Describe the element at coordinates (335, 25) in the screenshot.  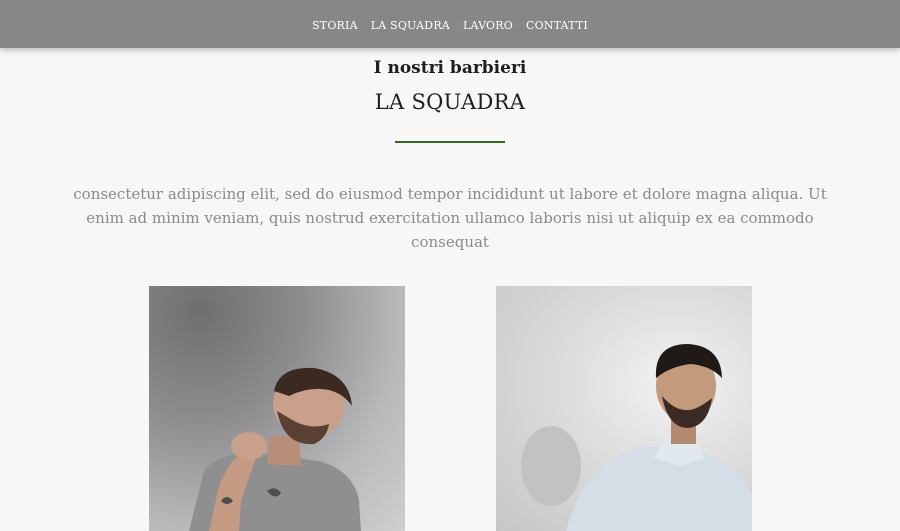
I see `nav-link-storia: STORIA` at that location.